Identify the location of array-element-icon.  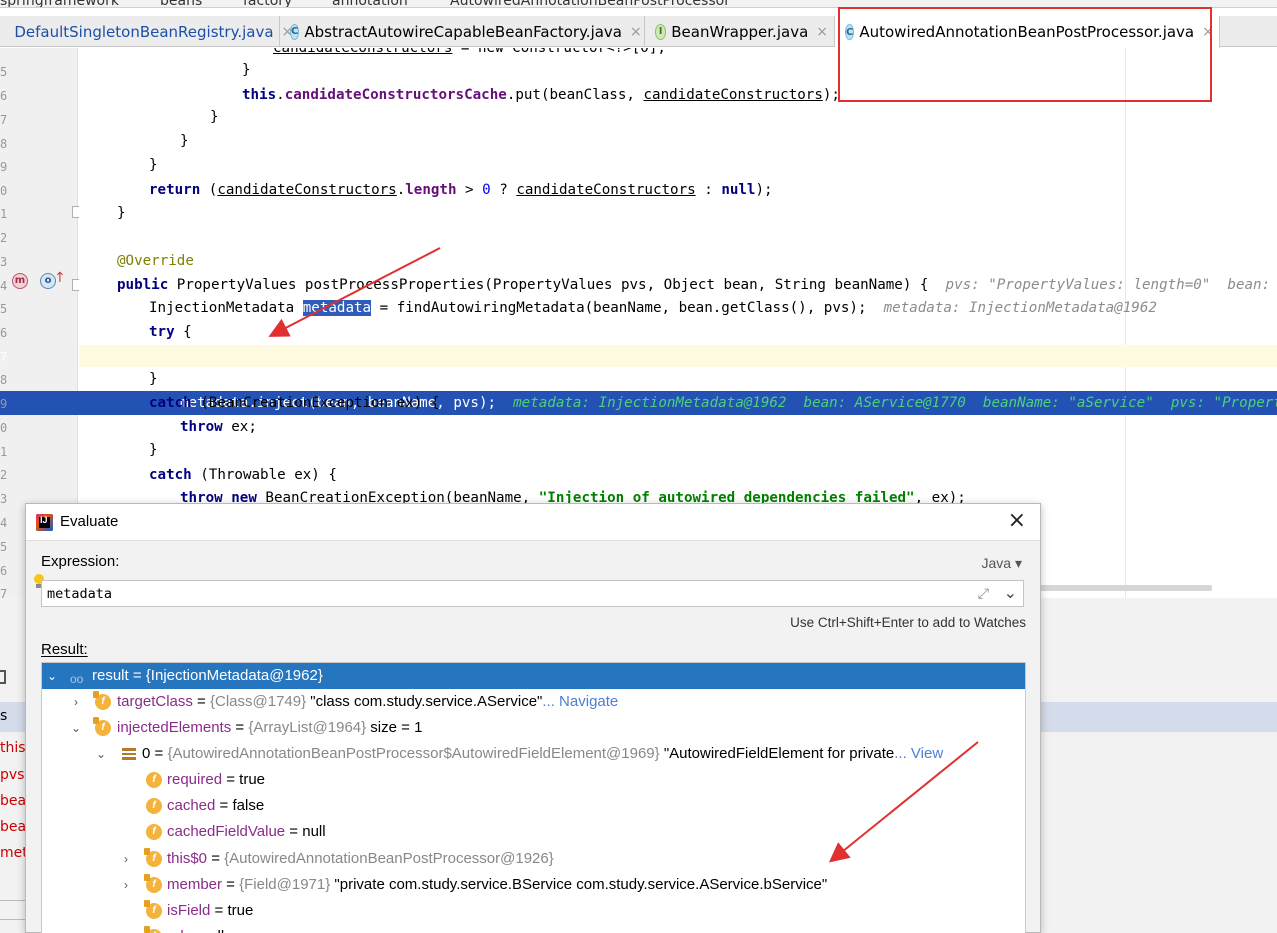
(129, 754).